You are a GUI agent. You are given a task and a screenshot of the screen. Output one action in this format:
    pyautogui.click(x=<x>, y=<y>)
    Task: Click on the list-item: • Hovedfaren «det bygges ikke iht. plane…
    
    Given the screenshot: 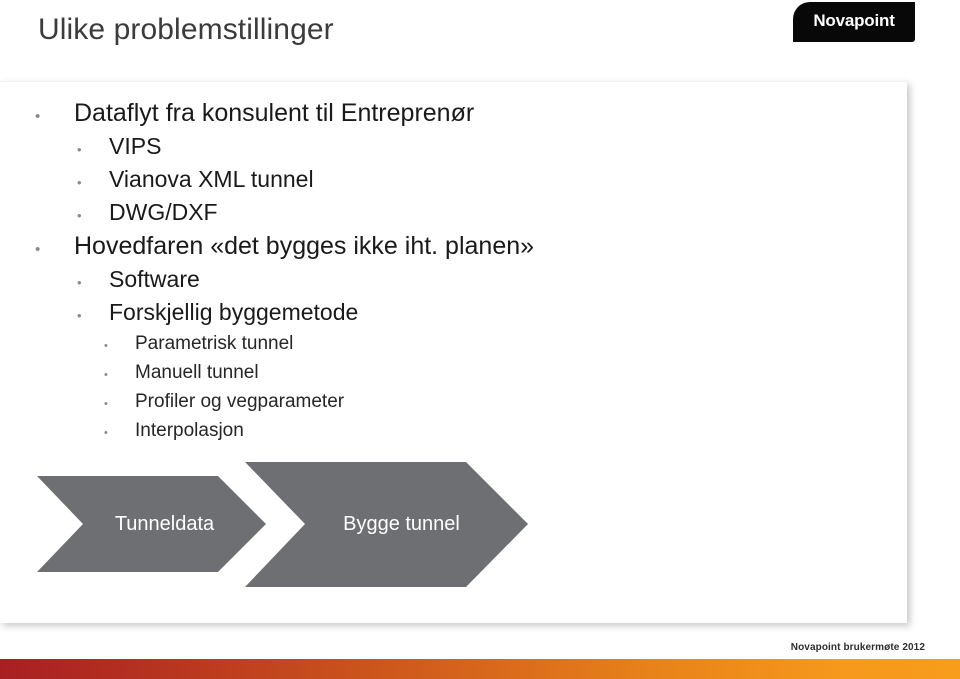 What is the action you would take?
    pyautogui.click(x=453, y=246)
    